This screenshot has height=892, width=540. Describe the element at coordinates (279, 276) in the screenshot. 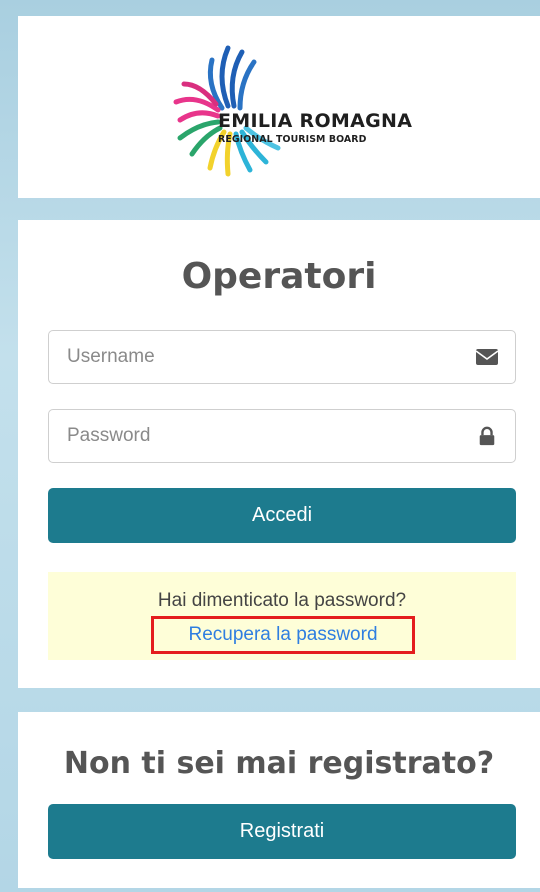

I see `page-title: Operatori` at that location.